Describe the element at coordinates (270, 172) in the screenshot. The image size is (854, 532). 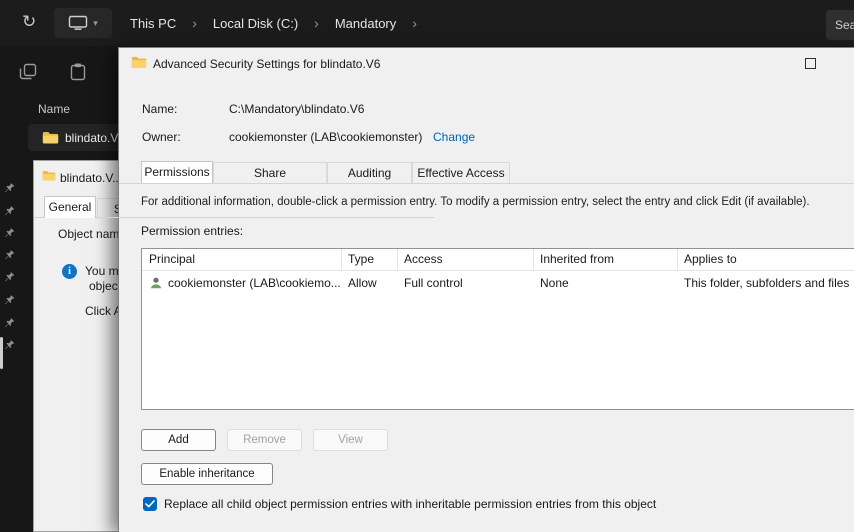
I see `tab-share: Share` at that location.